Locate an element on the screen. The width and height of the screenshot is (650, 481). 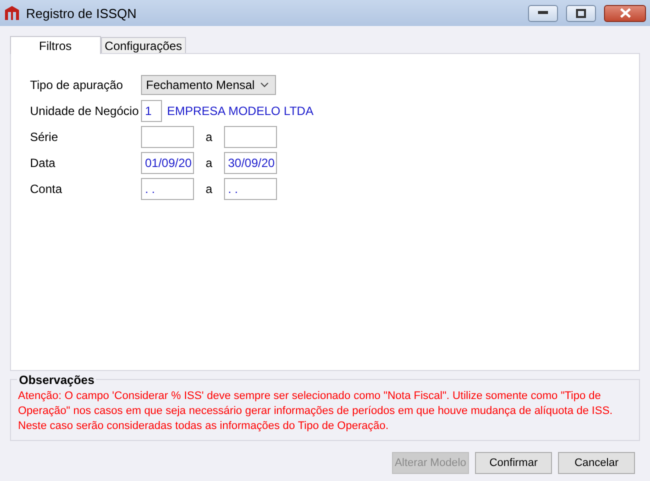
input-field: 30/09/20 is located at coordinates (250, 163).